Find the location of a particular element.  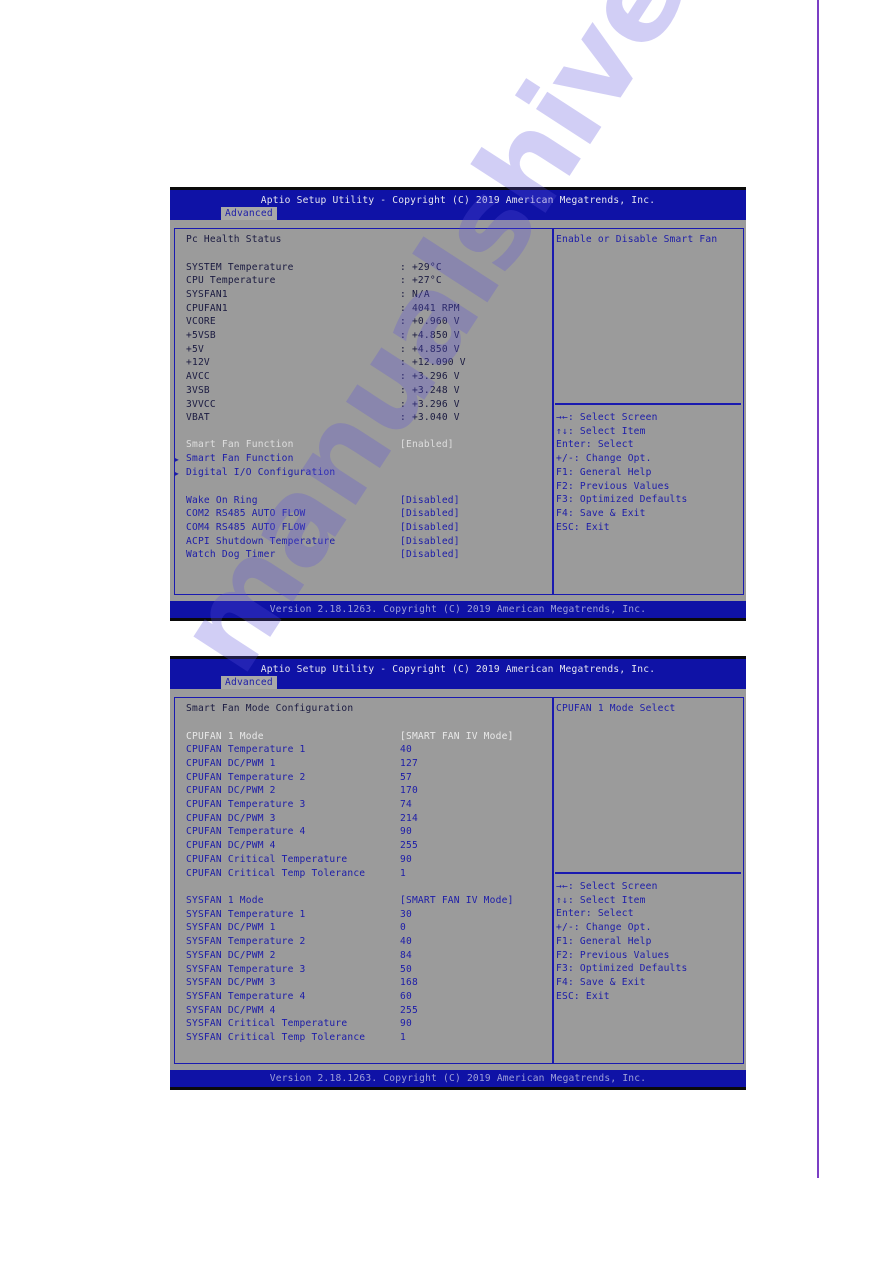

fan-setting-label: SYSFAN Temperature 3 is located at coordinates (246, 969).